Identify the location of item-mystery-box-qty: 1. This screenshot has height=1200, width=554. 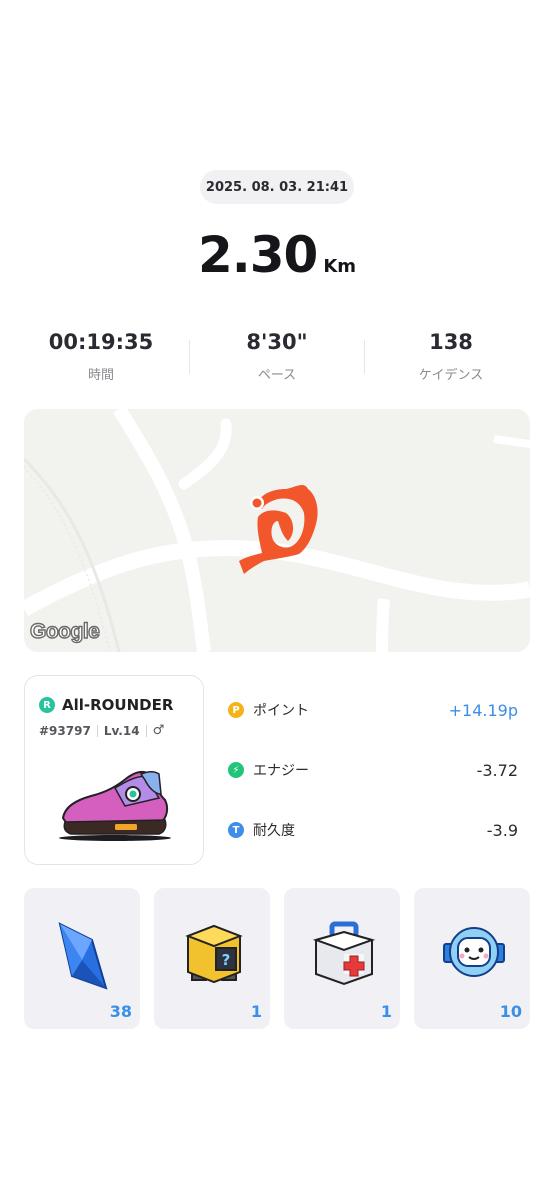
(256, 1011).